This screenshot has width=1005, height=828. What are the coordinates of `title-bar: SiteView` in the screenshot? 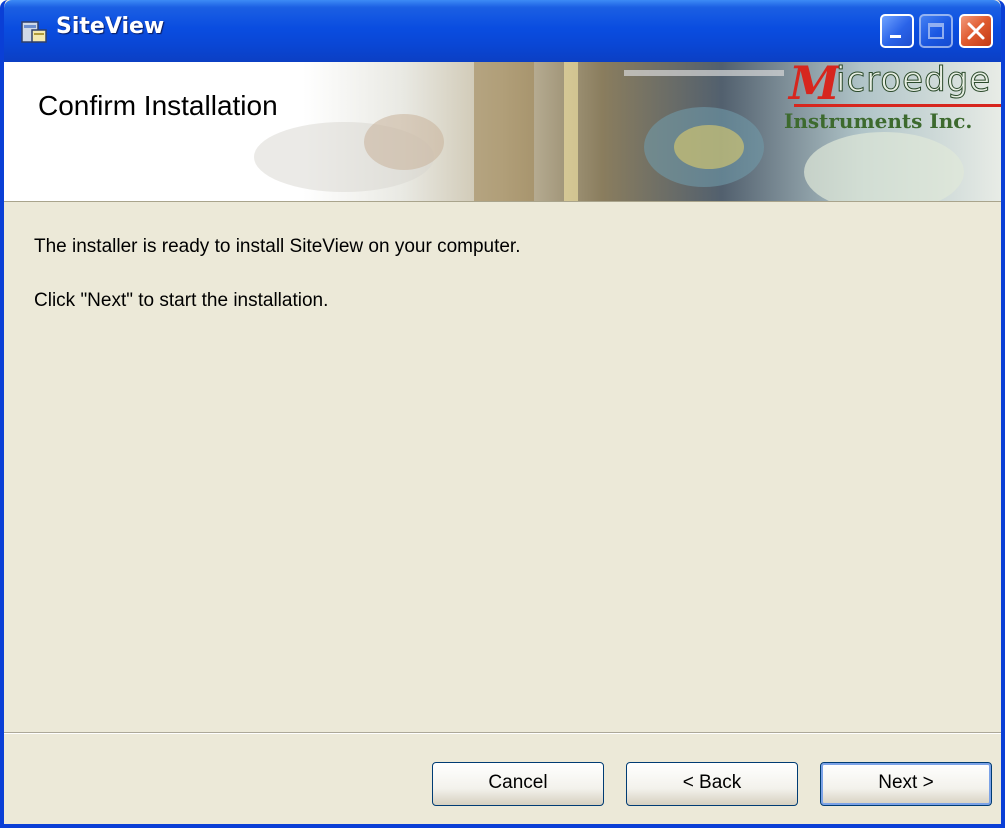 It's located at (502, 31).